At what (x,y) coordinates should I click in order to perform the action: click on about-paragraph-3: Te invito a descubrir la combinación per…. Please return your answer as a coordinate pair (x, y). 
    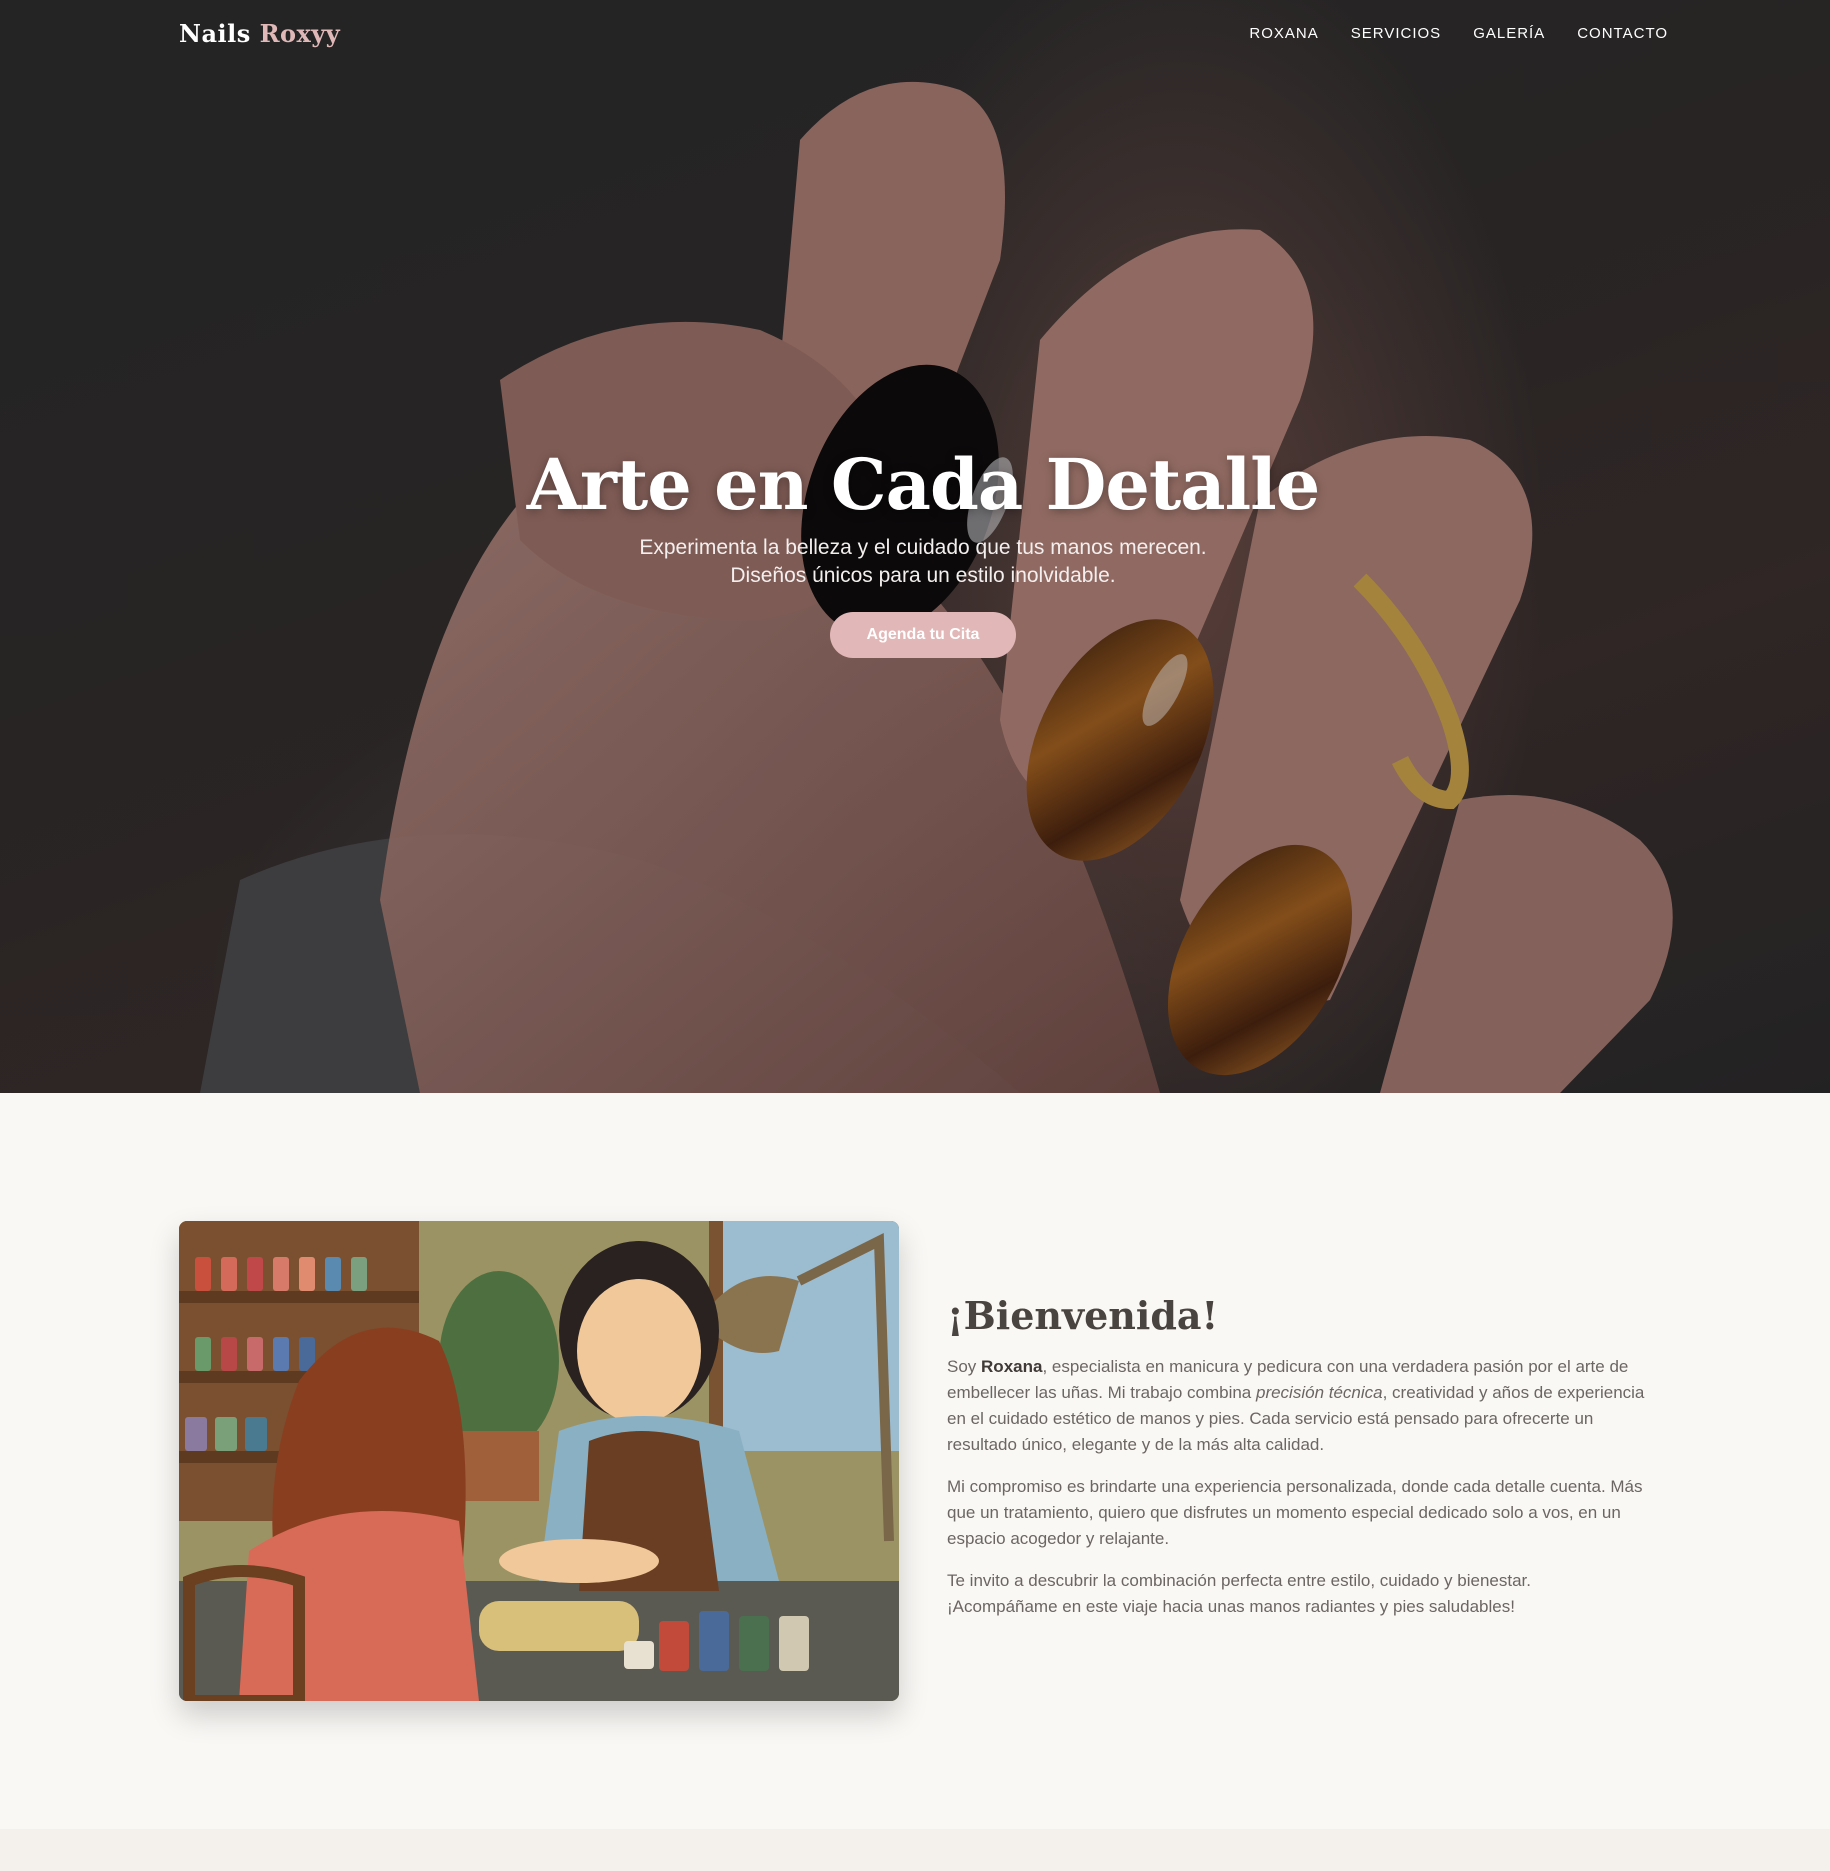
    Looking at the image, I should click on (1307, 1594).